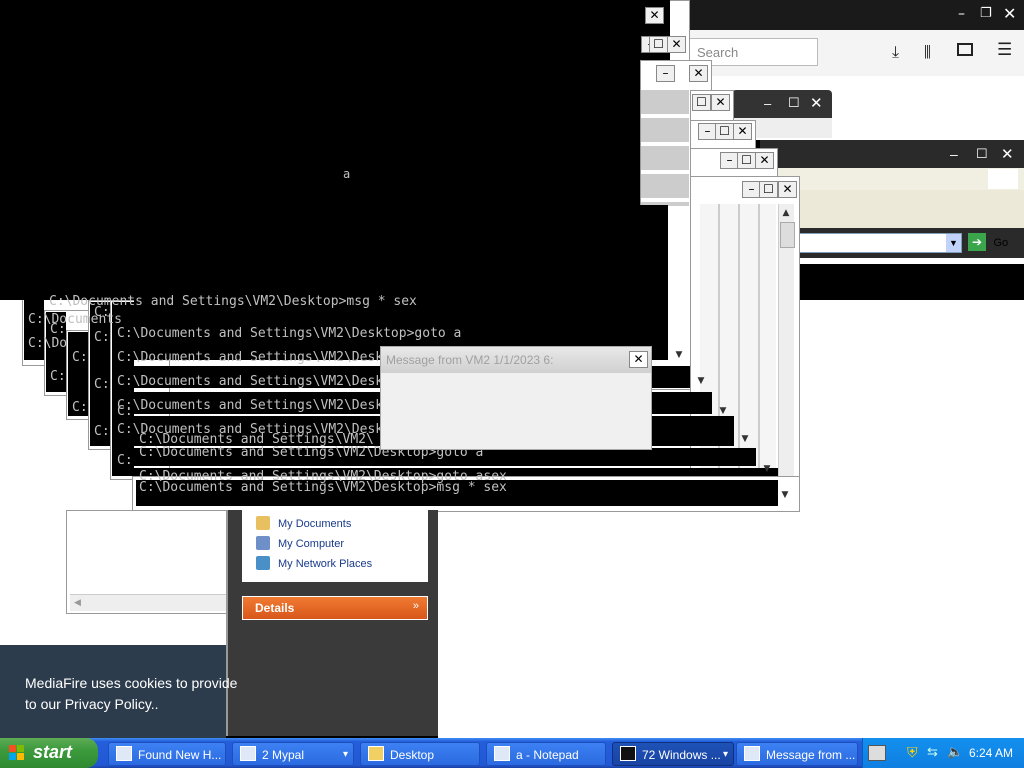  I want to click on small-close-button: ✕, so click(816, 103).